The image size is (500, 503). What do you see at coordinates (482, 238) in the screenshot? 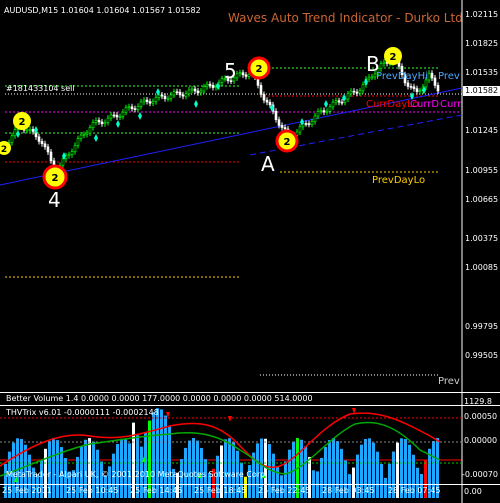
I see `price-tick: 1.00375` at bounding box center [482, 238].